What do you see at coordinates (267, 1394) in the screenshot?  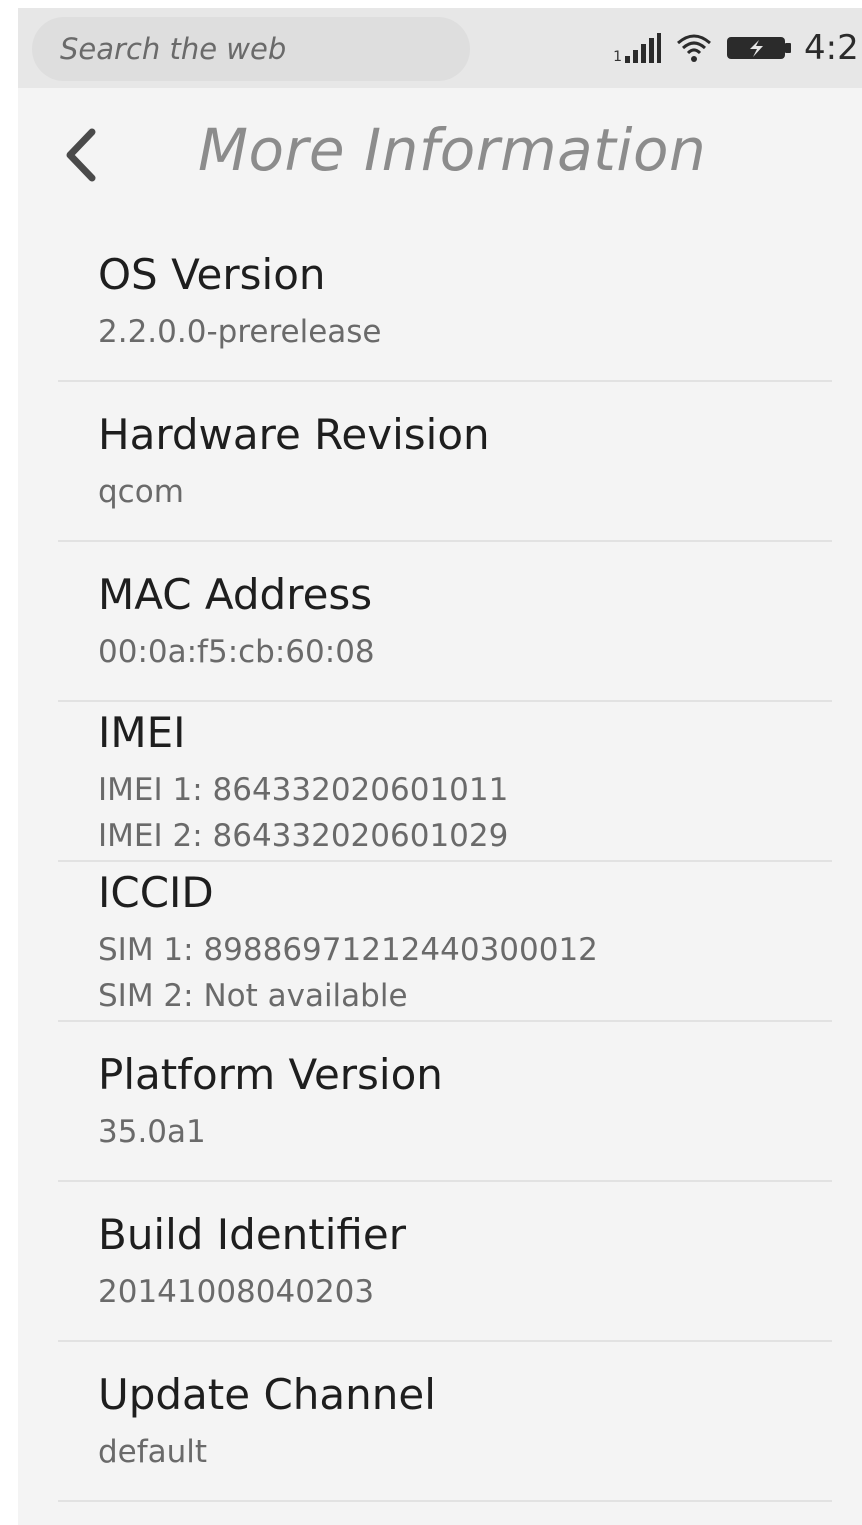 I see `item-label: Update Channel` at bounding box center [267, 1394].